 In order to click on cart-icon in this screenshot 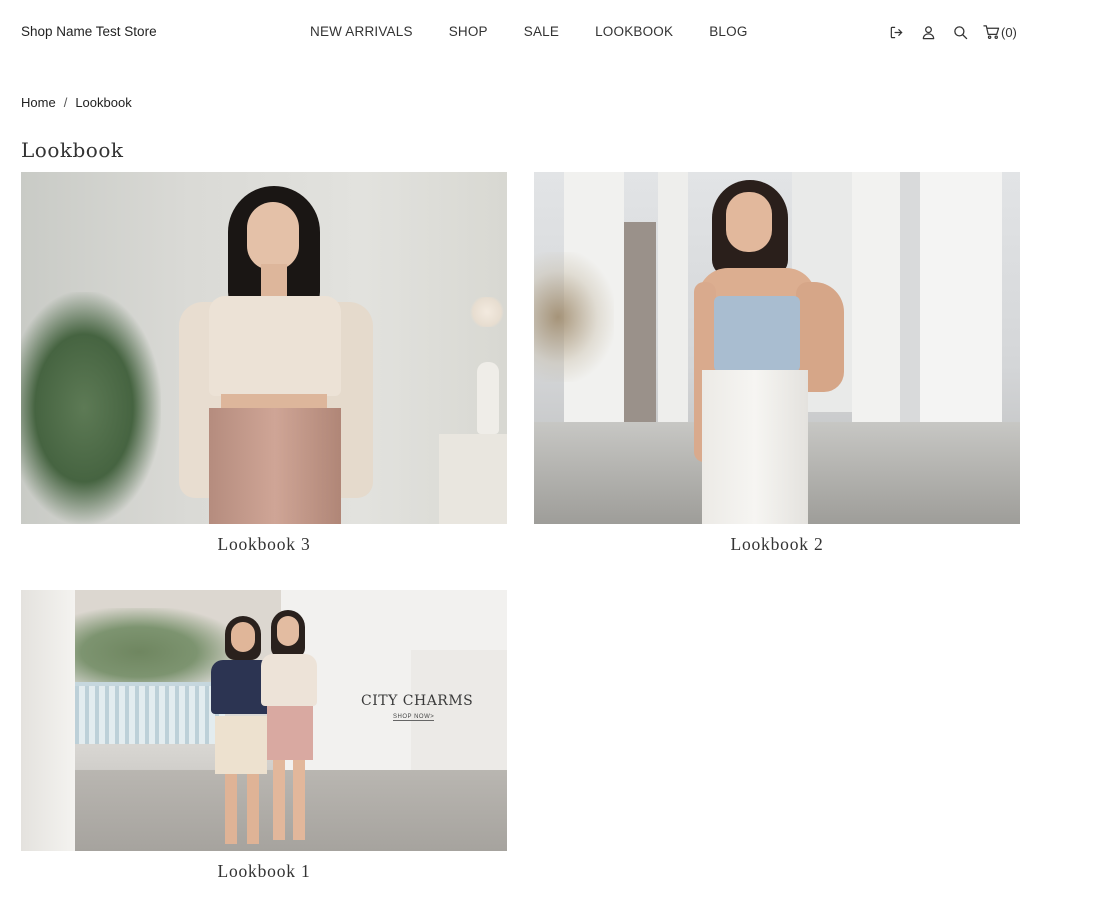, I will do `click(991, 32)`.